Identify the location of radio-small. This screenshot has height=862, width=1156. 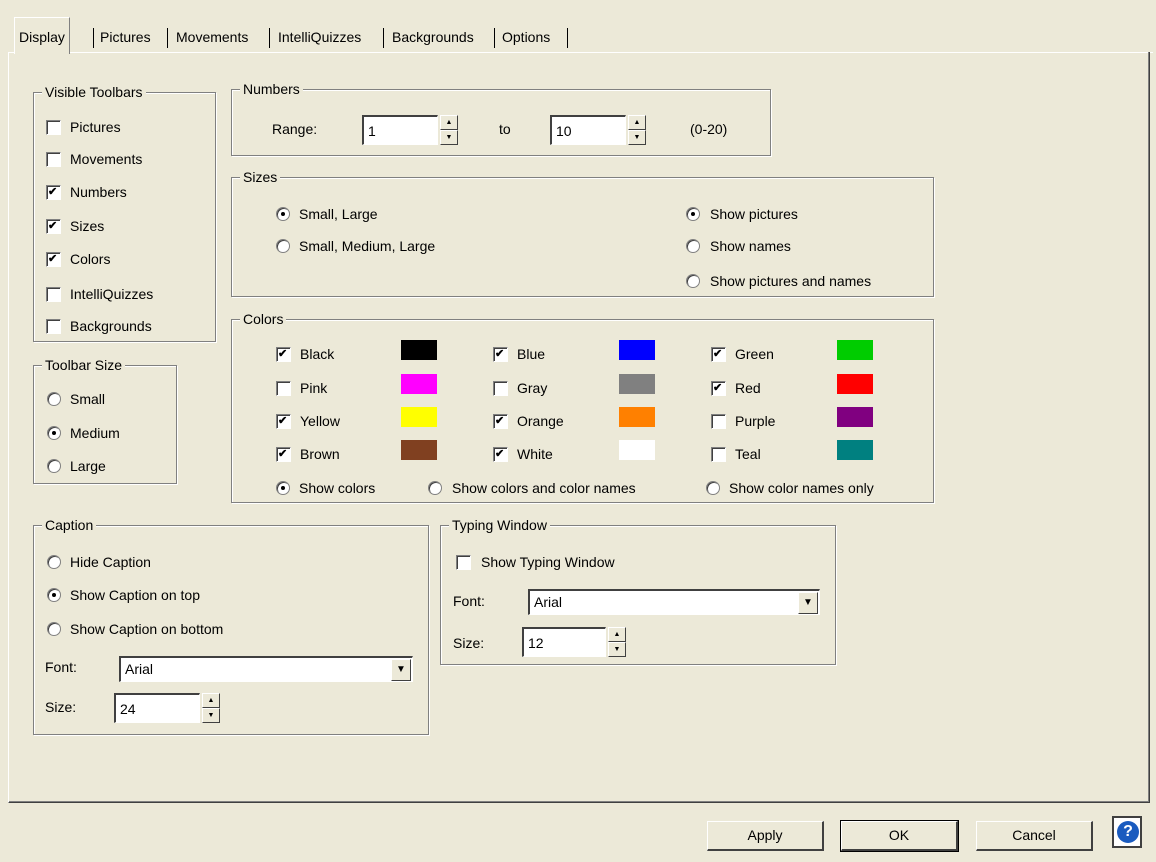
(54, 399).